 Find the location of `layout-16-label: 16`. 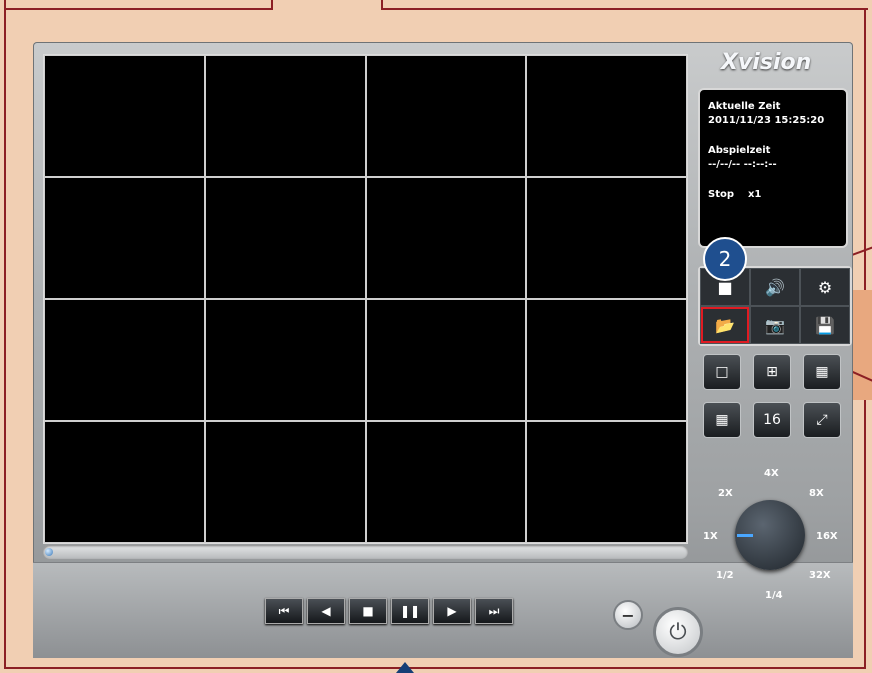

layout-16-label: 16 is located at coordinates (772, 420).